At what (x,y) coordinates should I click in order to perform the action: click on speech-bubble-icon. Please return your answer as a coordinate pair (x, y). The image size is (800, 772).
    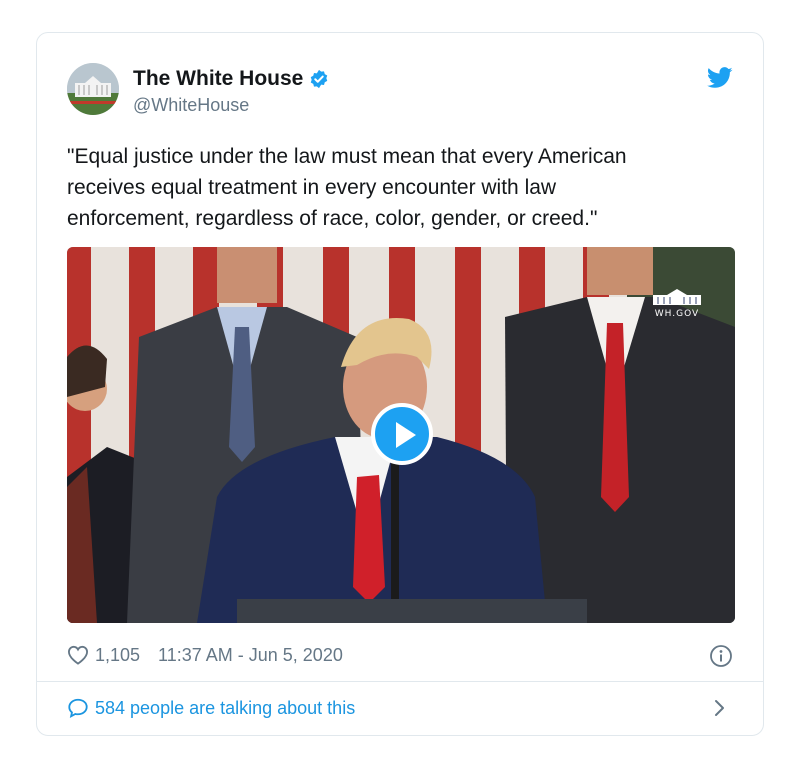
    Looking at the image, I should click on (78, 708).